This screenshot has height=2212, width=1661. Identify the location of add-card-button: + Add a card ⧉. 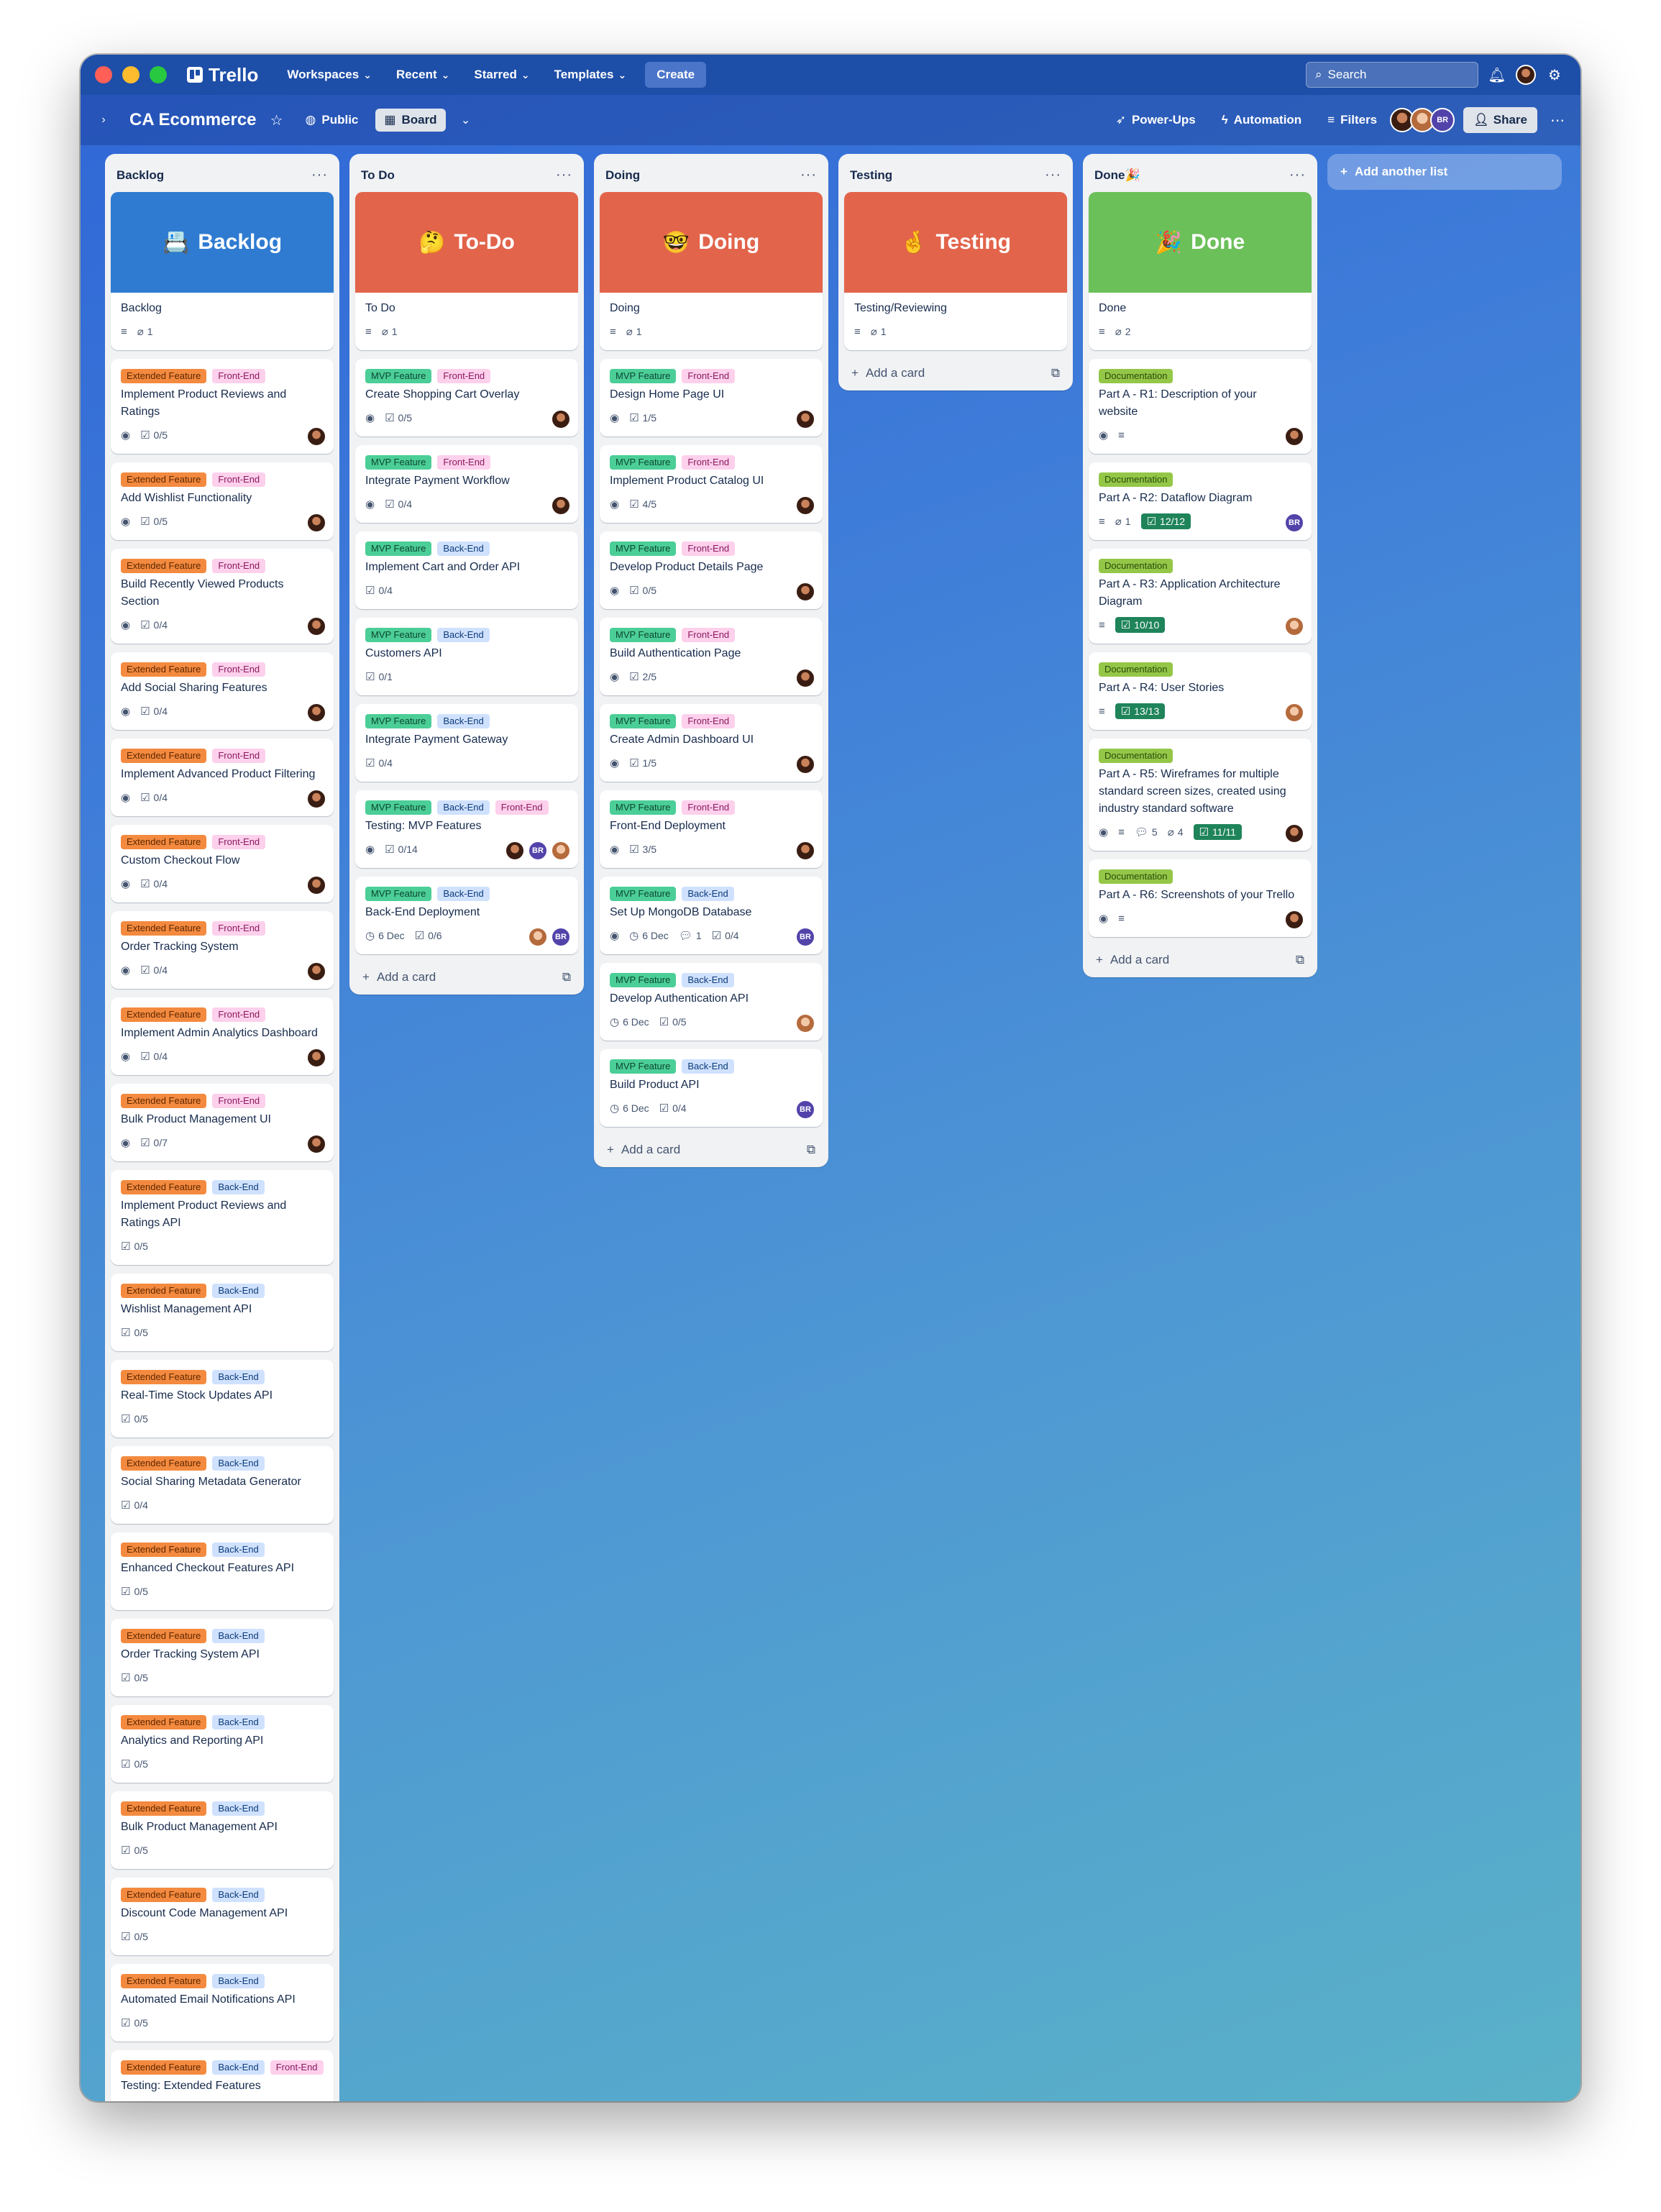
(711, 1148).